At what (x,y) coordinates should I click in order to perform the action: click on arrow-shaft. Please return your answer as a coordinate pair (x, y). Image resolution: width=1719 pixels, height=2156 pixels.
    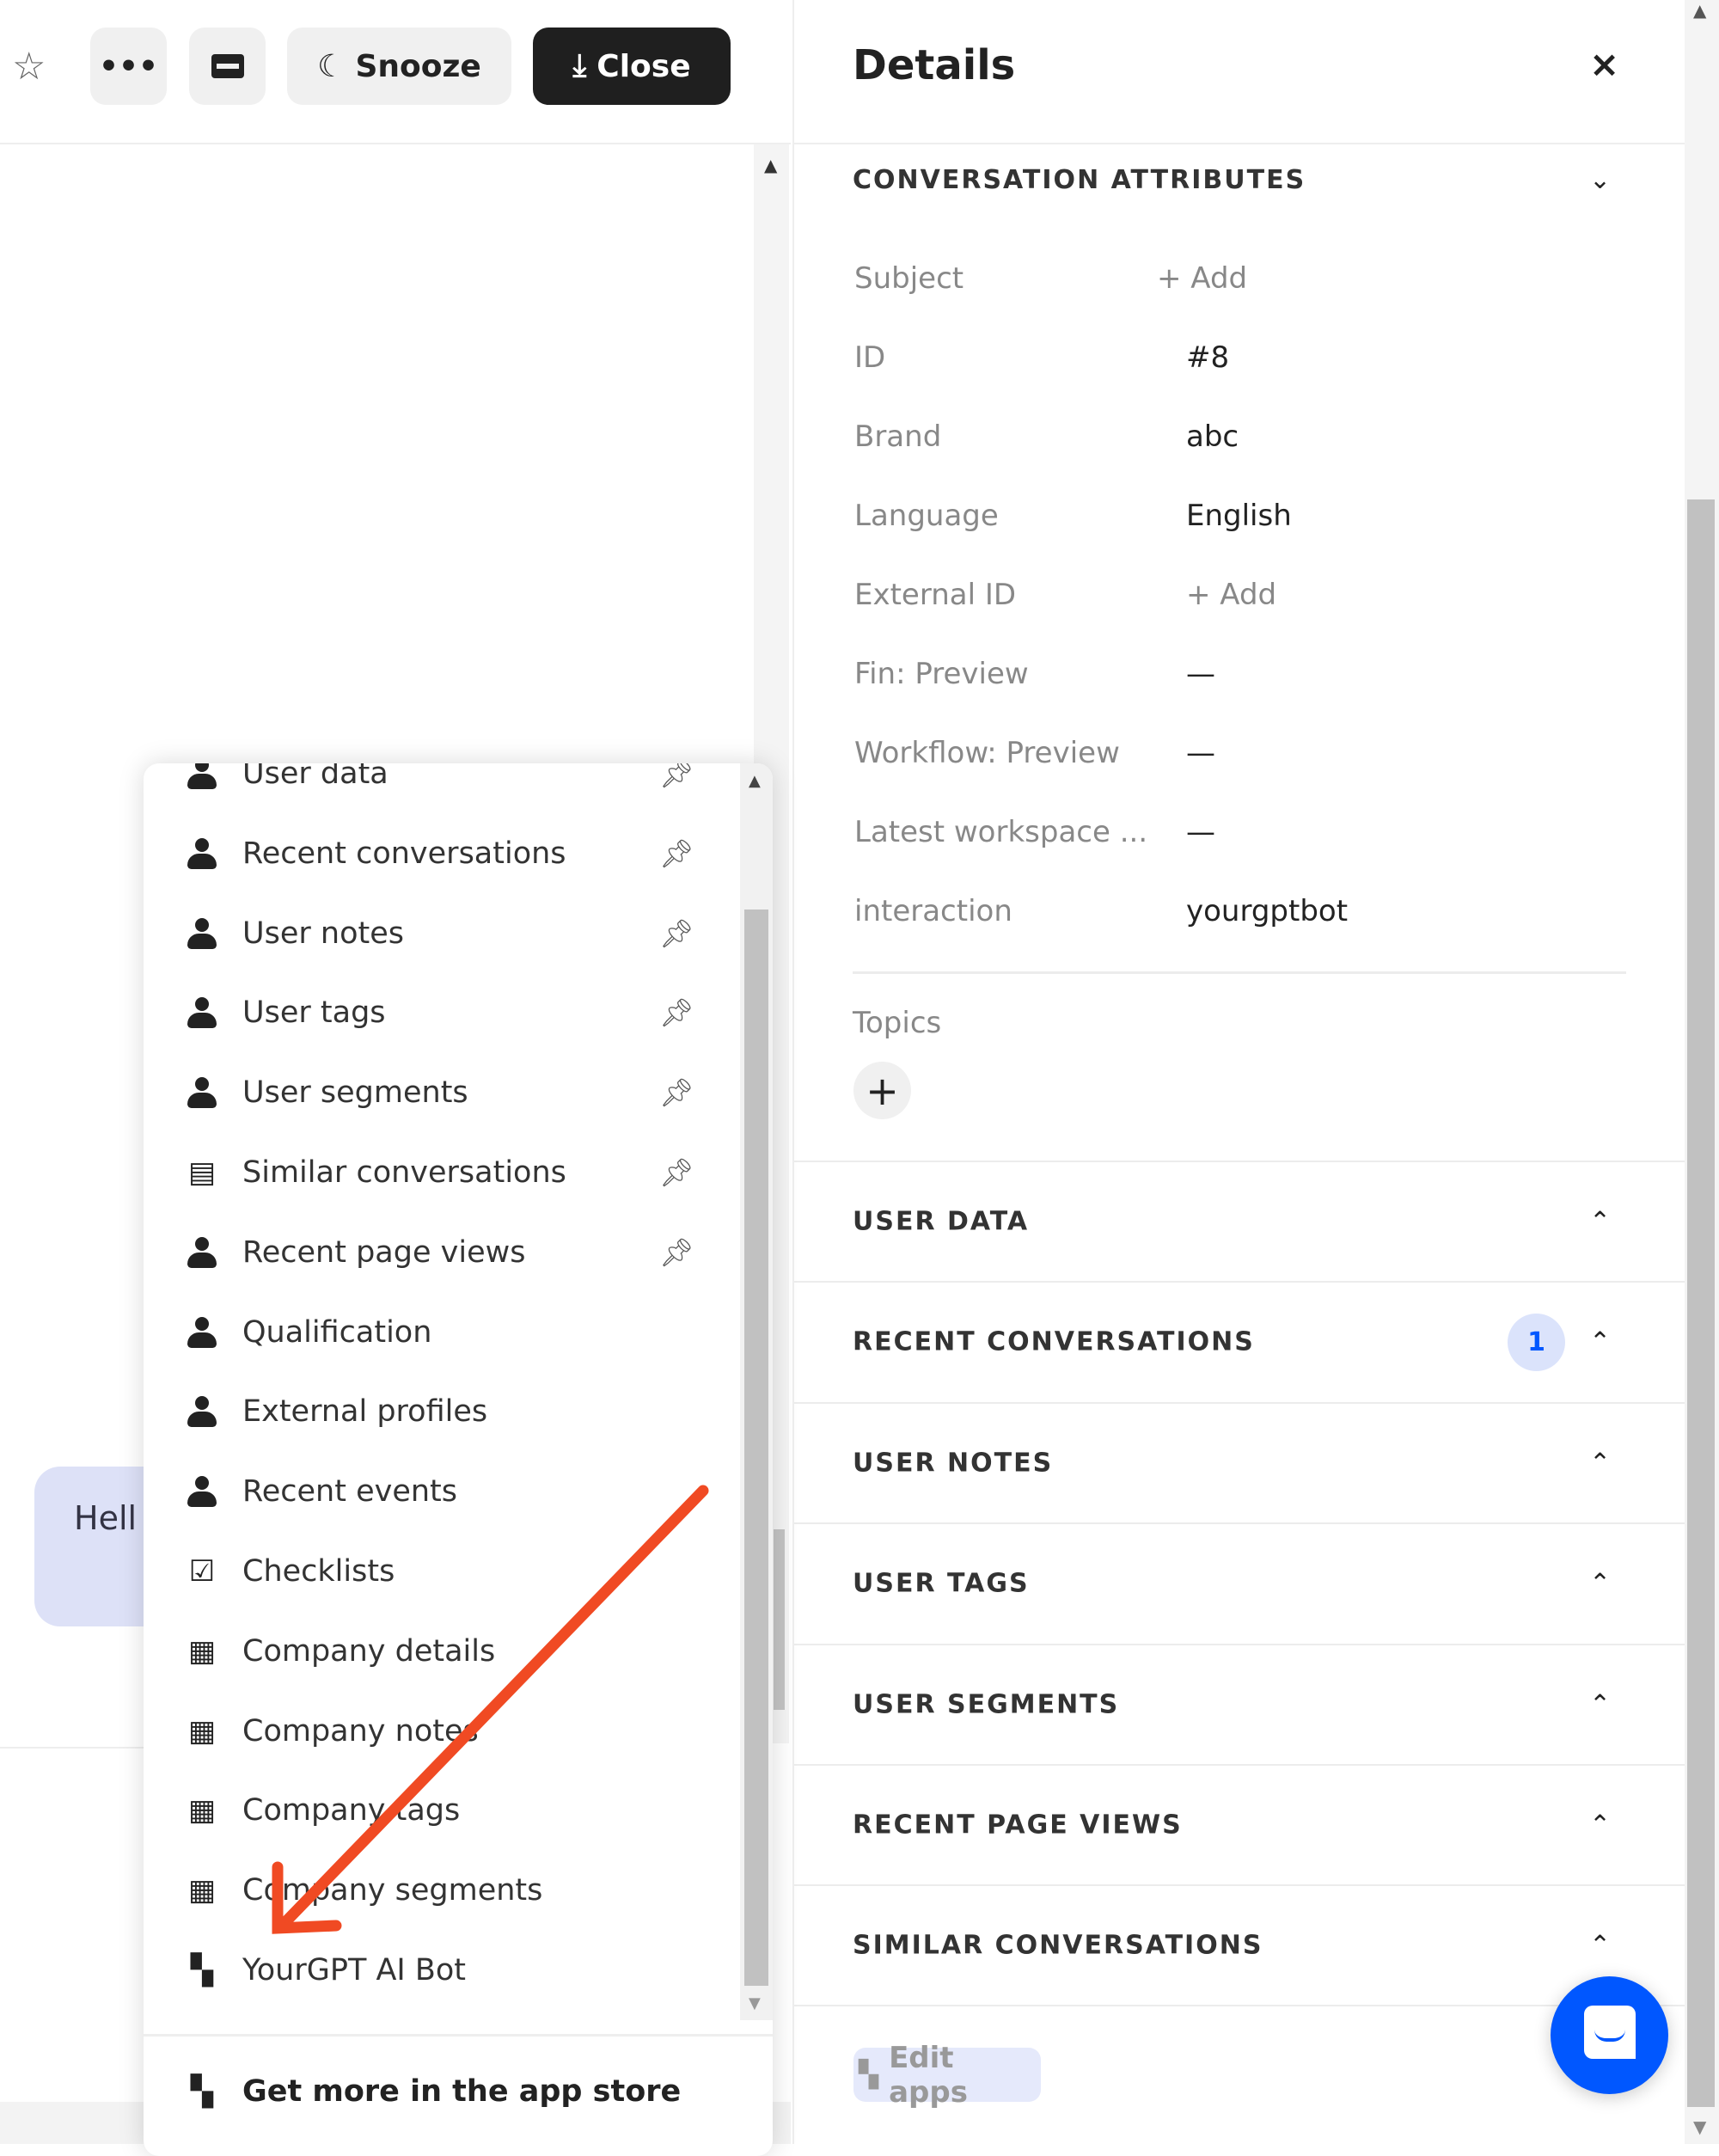
    Looking at the image, I should click on (493, 1707).